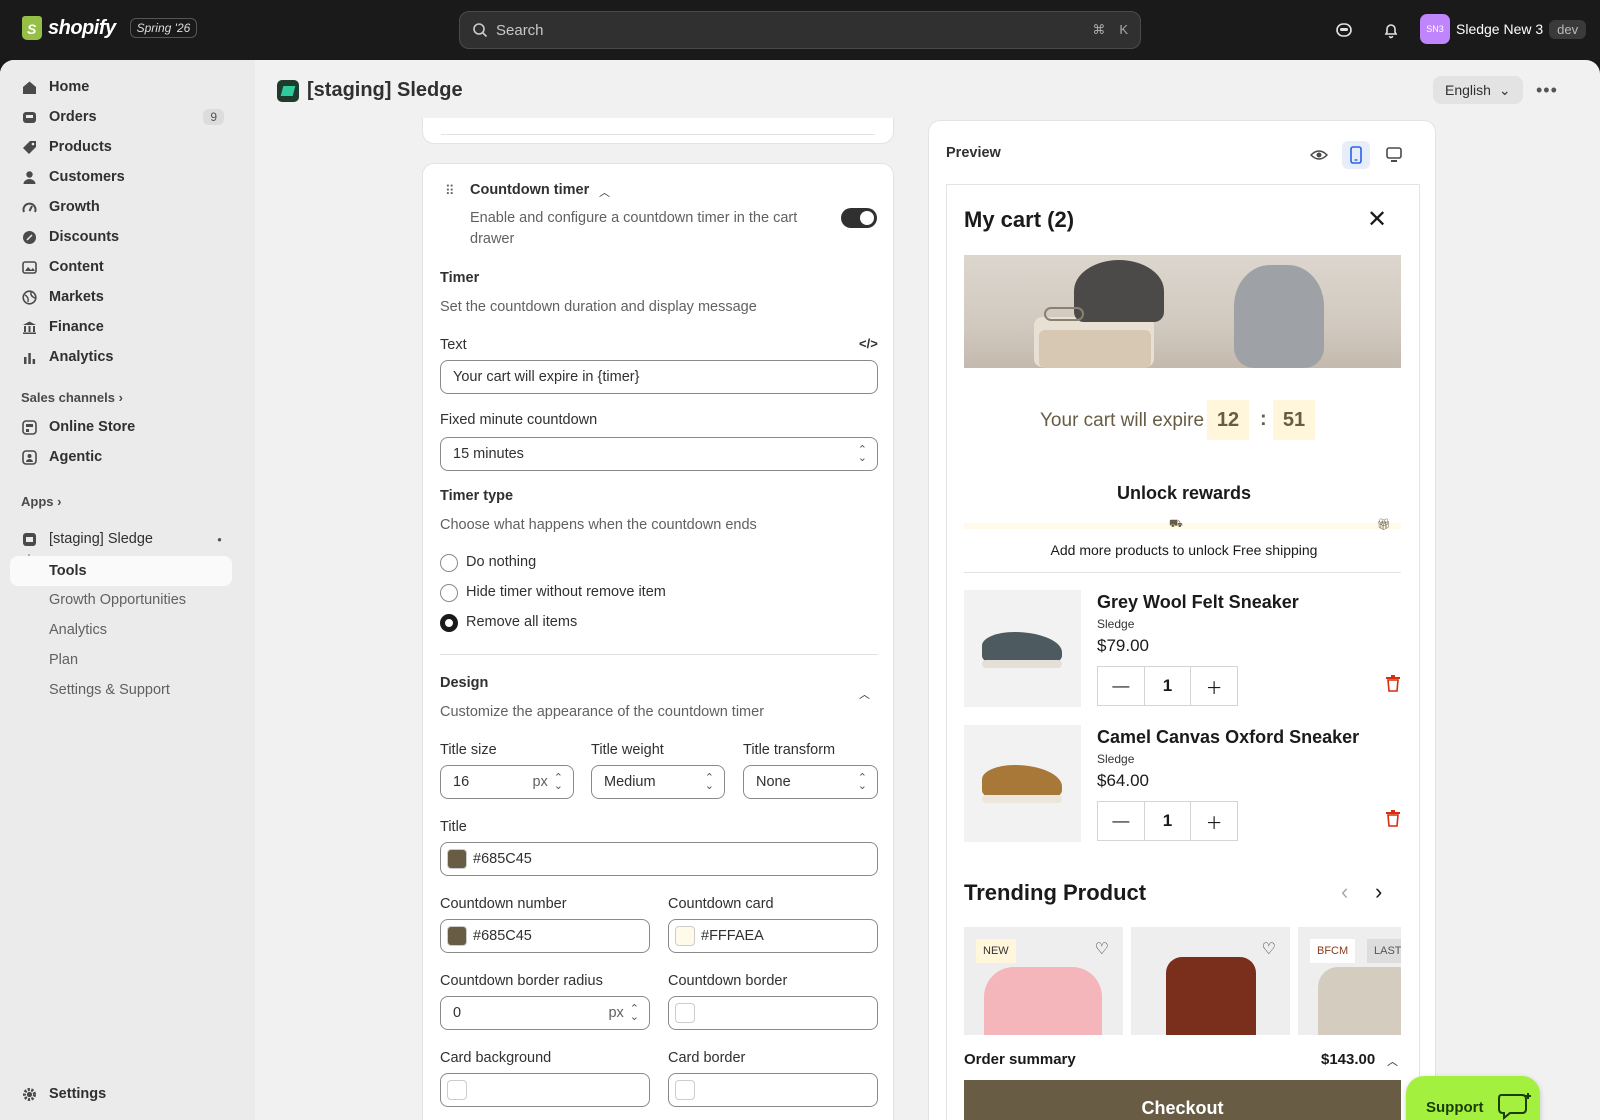  I want to click on page-title: [staging] Sledge, so click(370, 90).